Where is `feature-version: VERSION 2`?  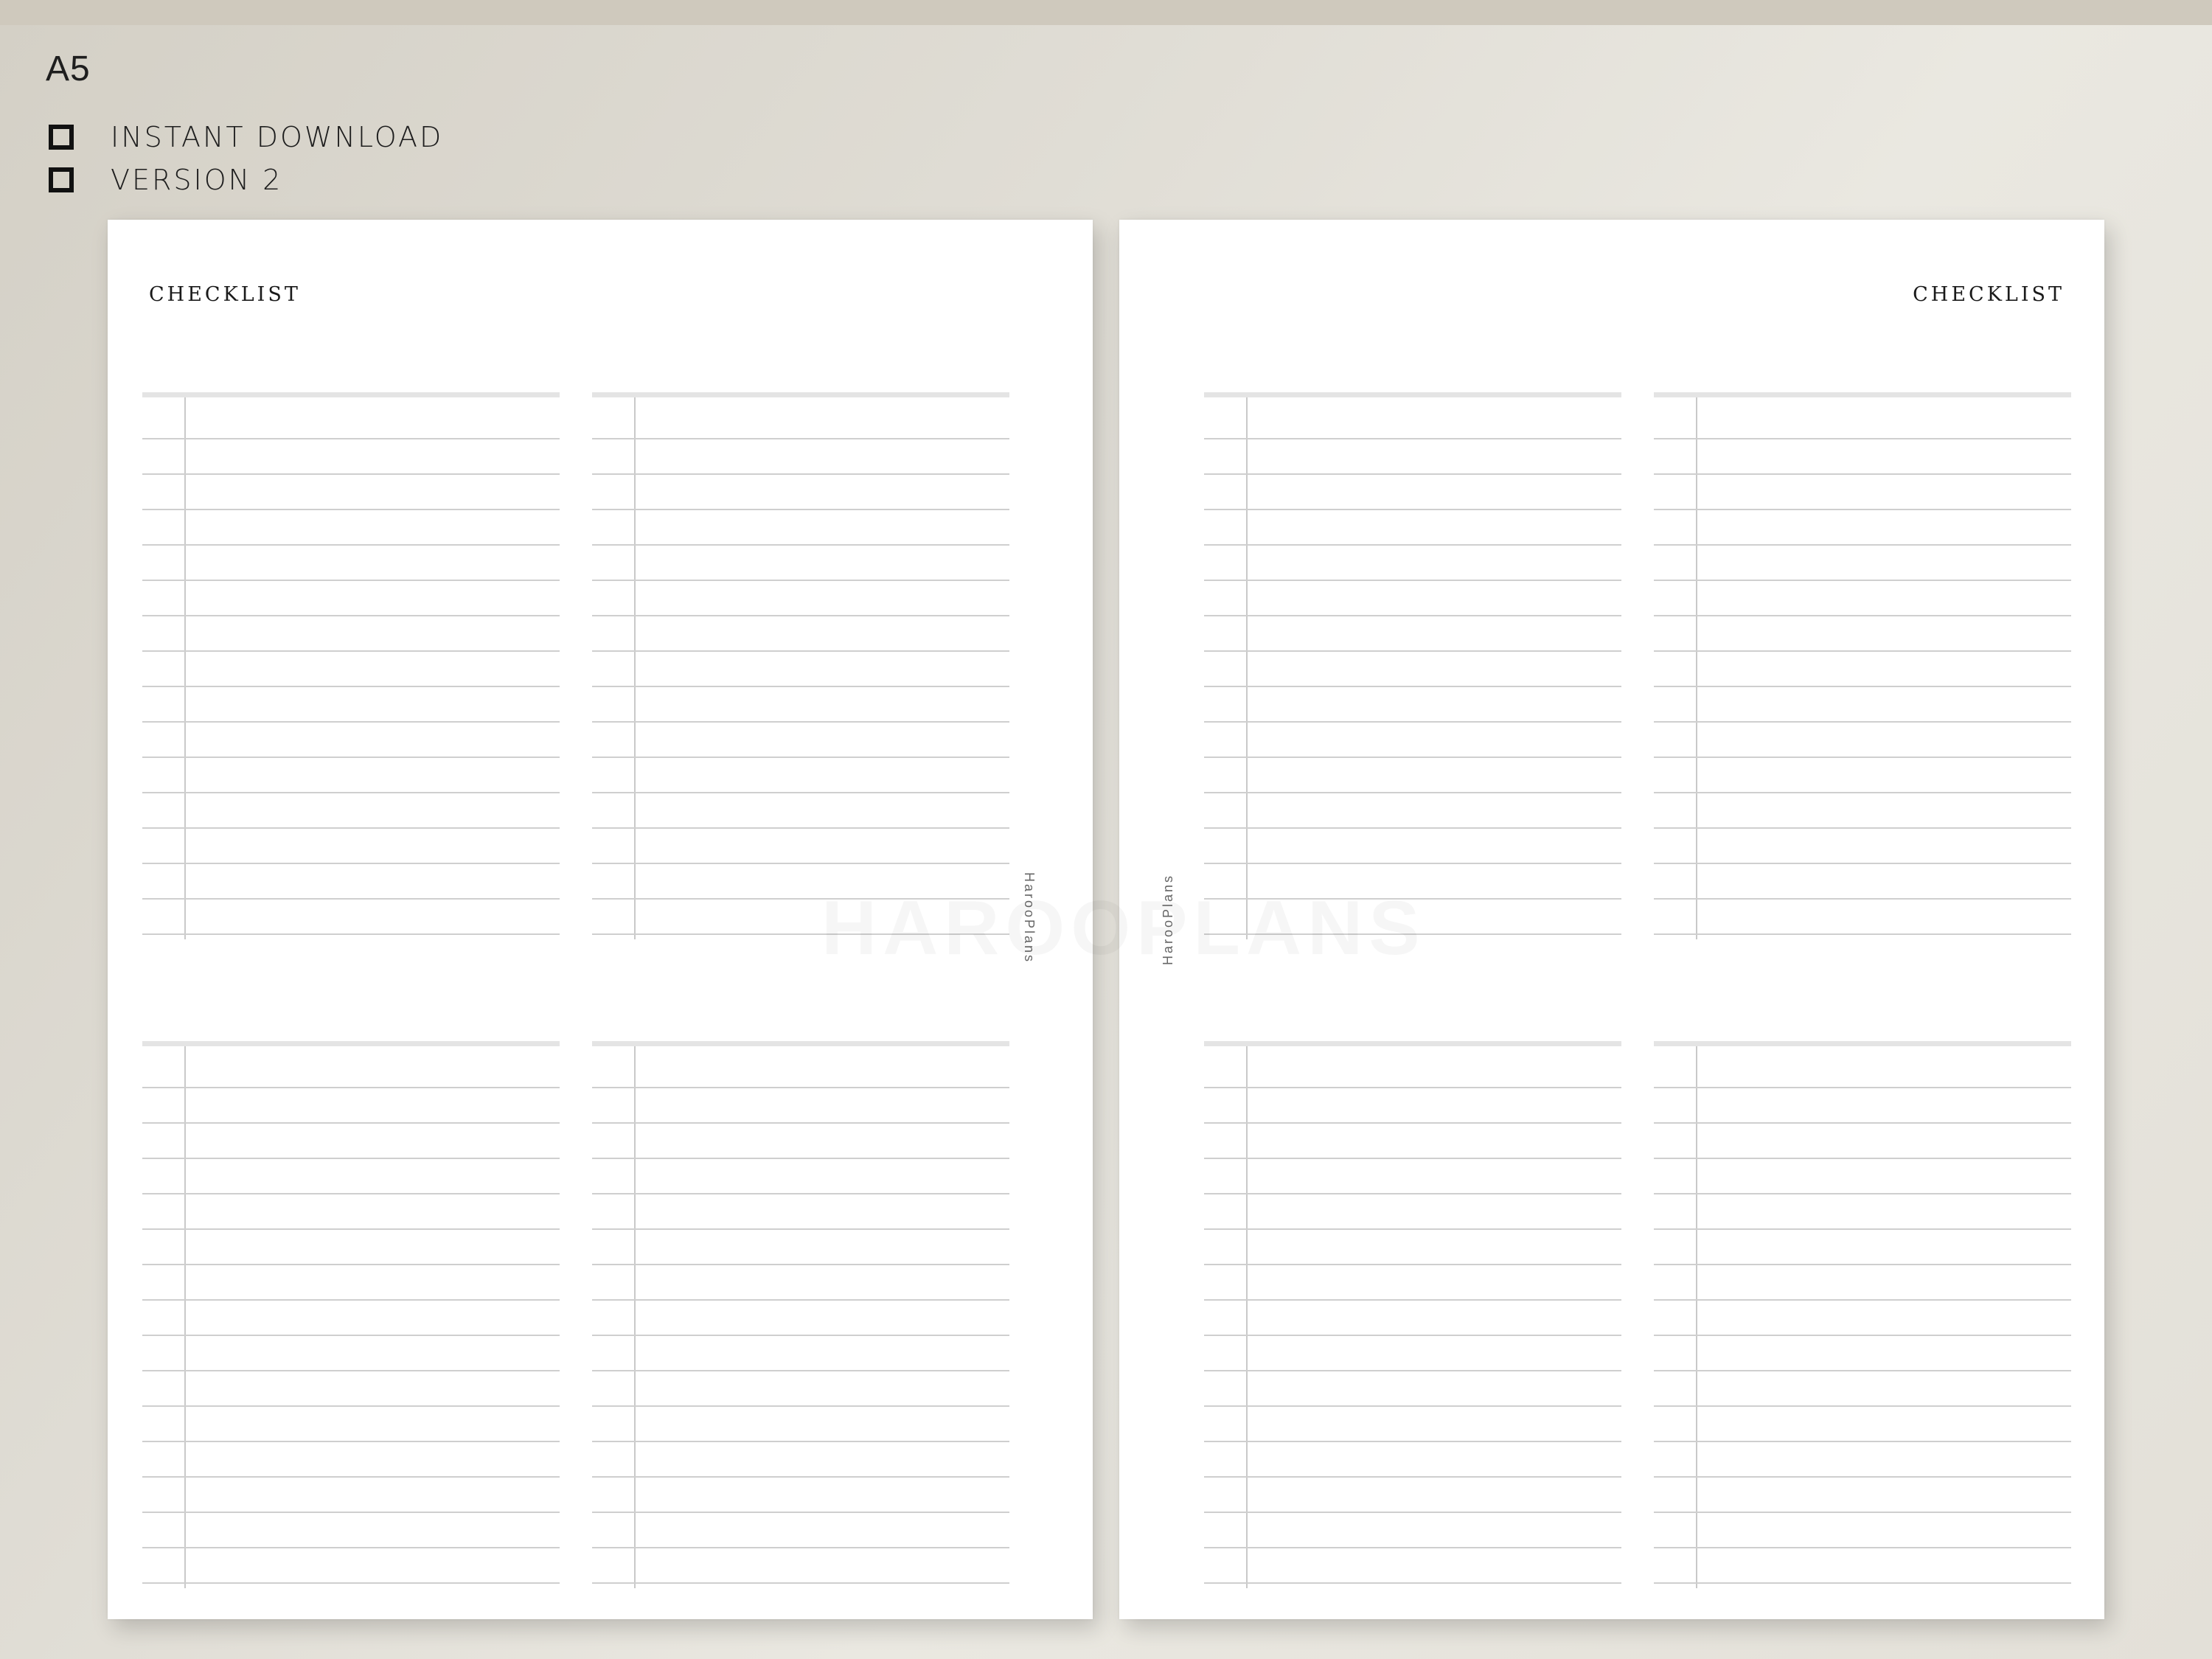
feature-version: VERSION 2 is located at coordinates (165, 180).